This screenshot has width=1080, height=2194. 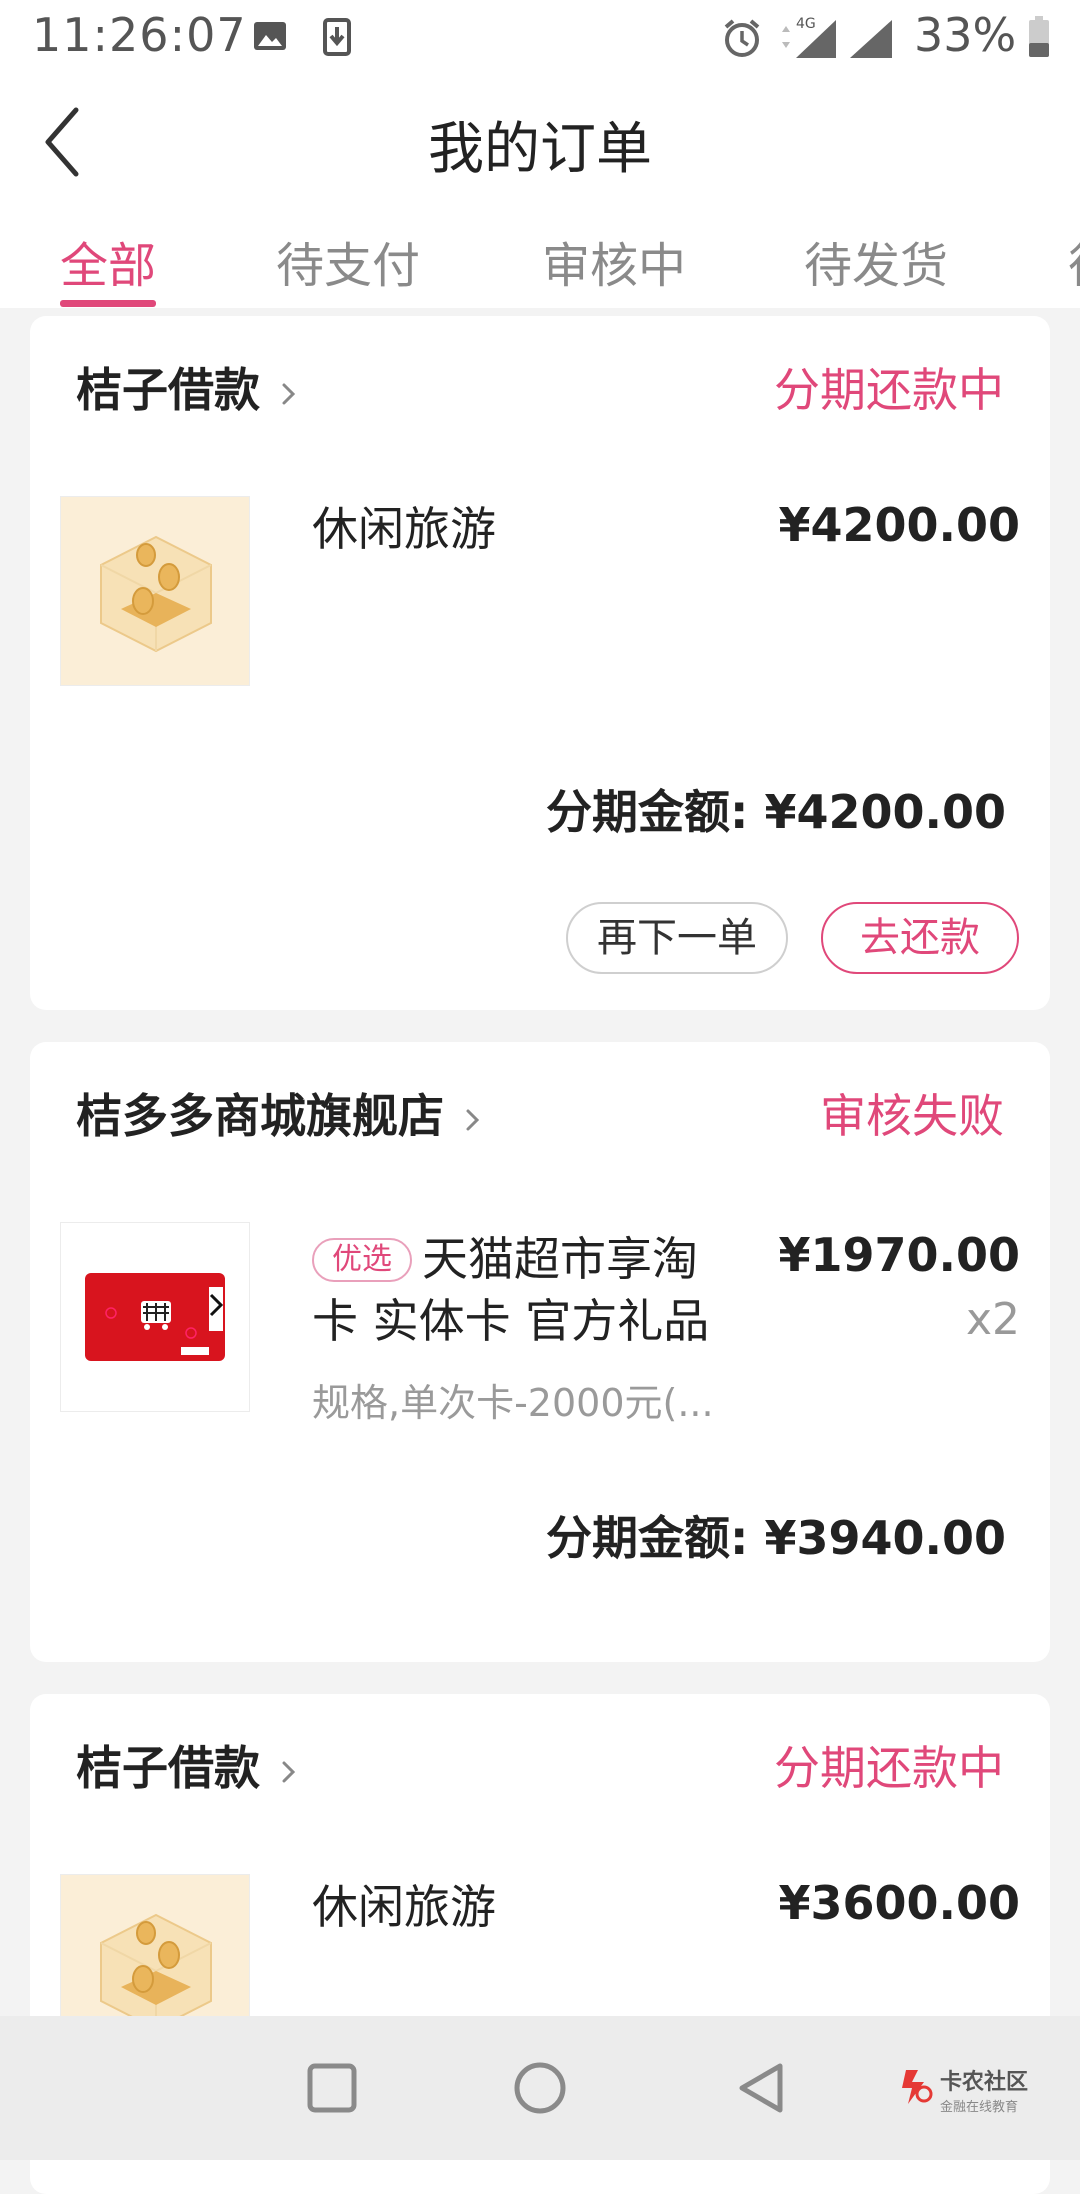 What do you see at coordinates (677, 938) in the screenshot?
I see `reorder-button: 再下一单` at bounding box center [677, 938].